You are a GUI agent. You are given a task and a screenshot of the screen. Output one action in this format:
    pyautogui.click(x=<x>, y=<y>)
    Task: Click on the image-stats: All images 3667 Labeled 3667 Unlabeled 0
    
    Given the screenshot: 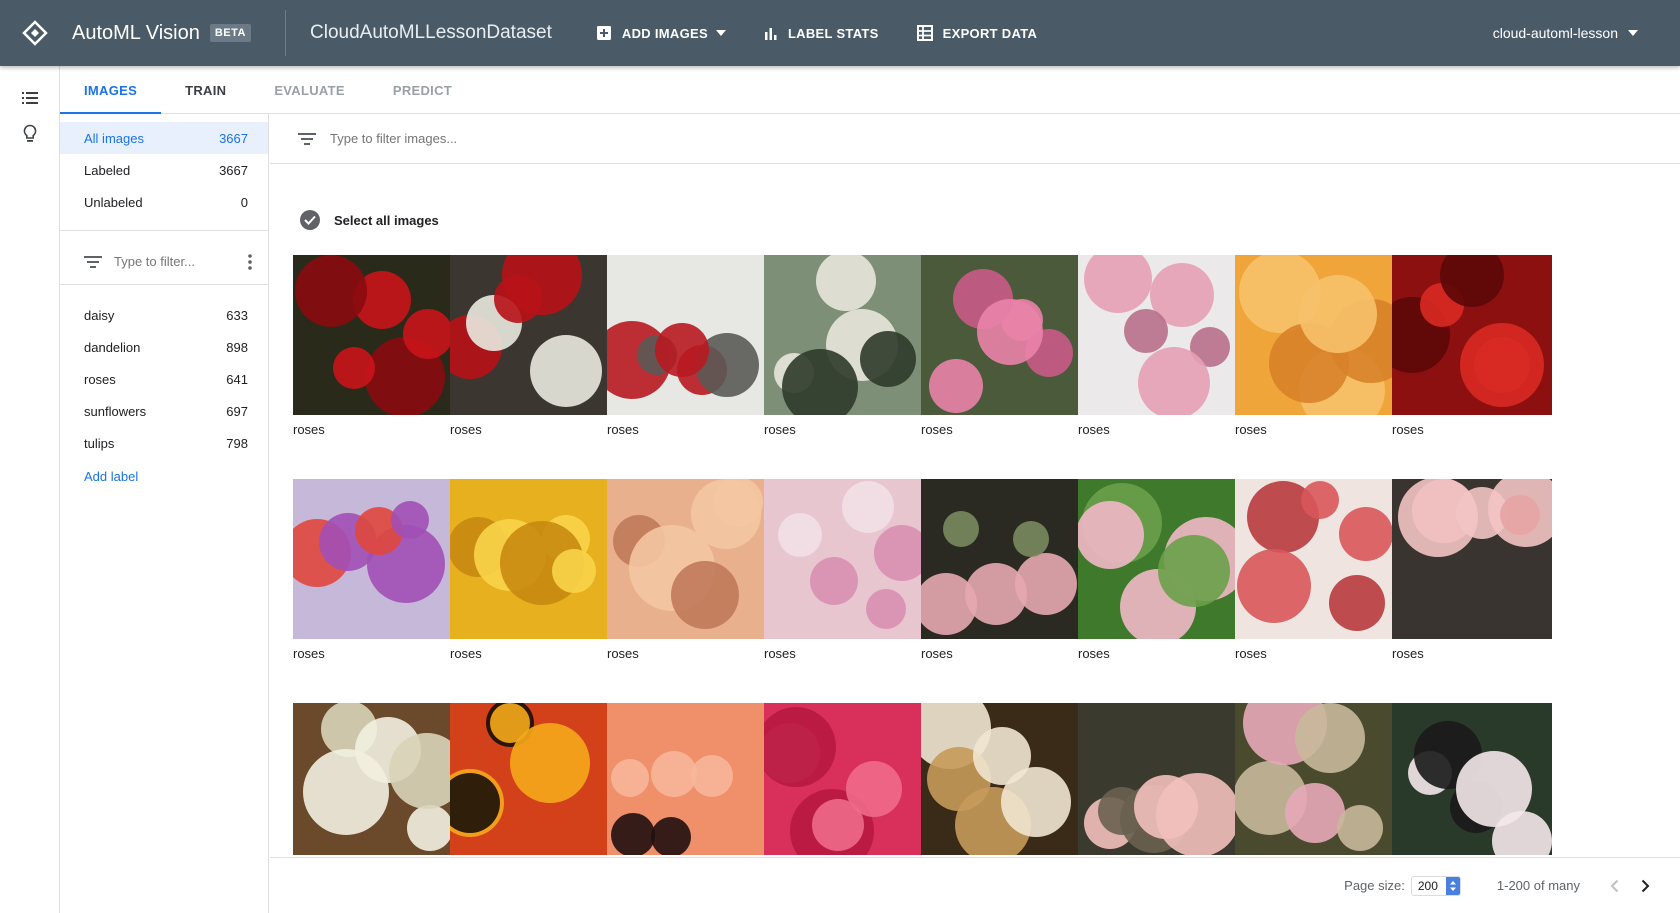 What is the action you would take?
    pyautogui.click(x=164, y=172)
    